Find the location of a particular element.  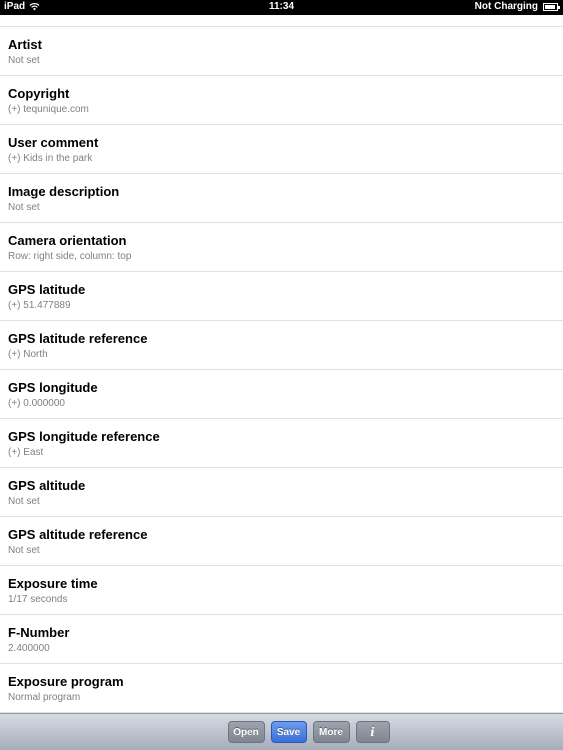

status-right: Not Charging is located at coordinates (517, 6).